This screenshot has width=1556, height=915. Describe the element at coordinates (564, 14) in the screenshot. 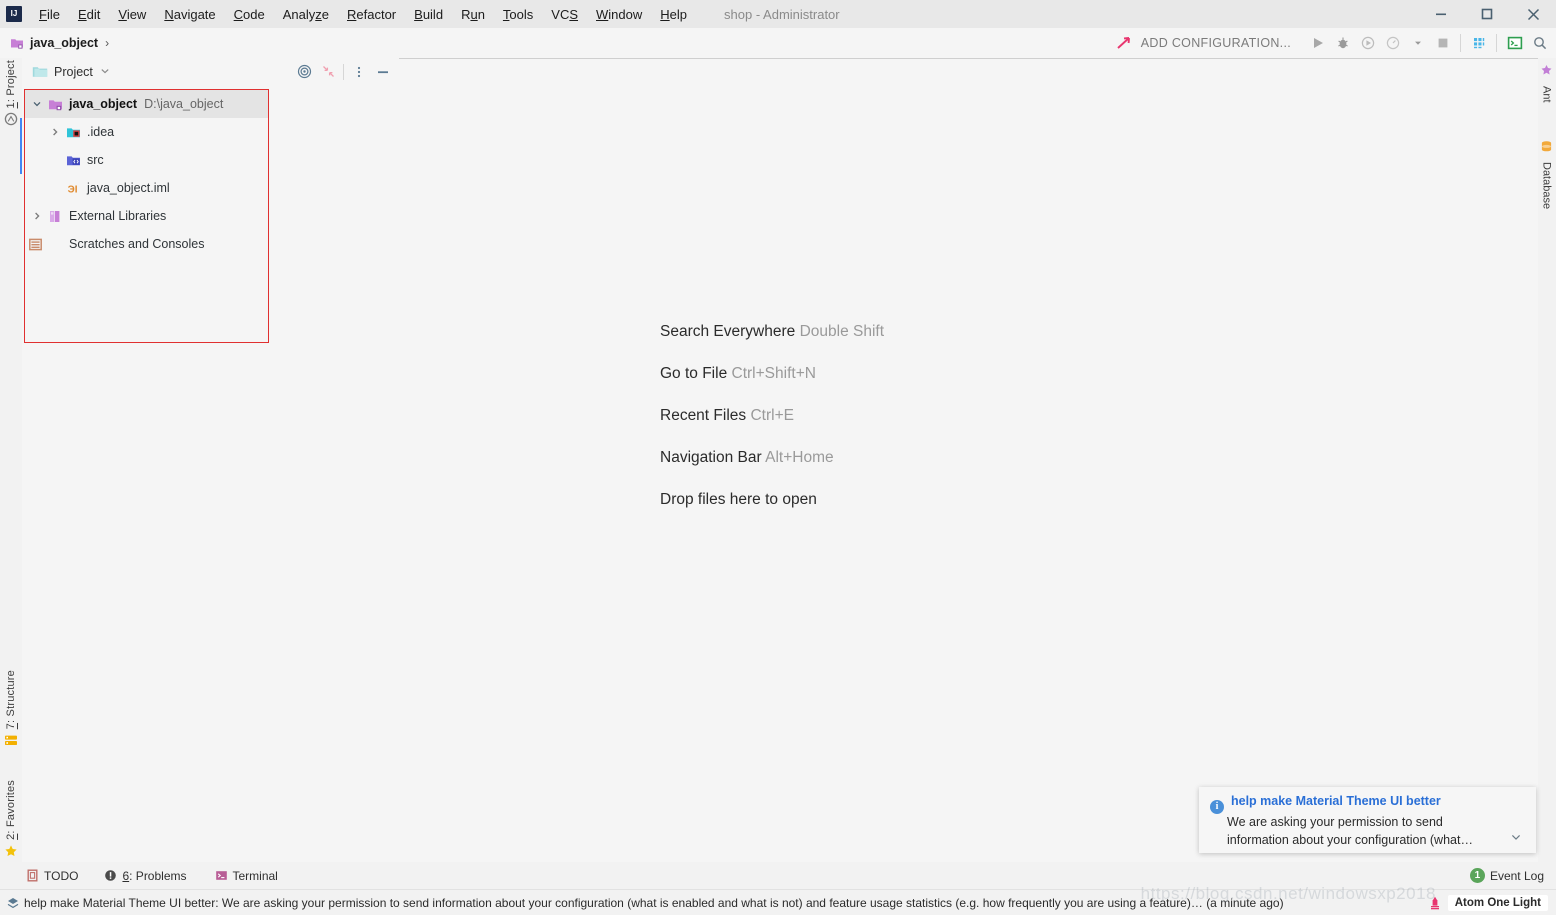

I see `menu-vcs: VCS` at that location.